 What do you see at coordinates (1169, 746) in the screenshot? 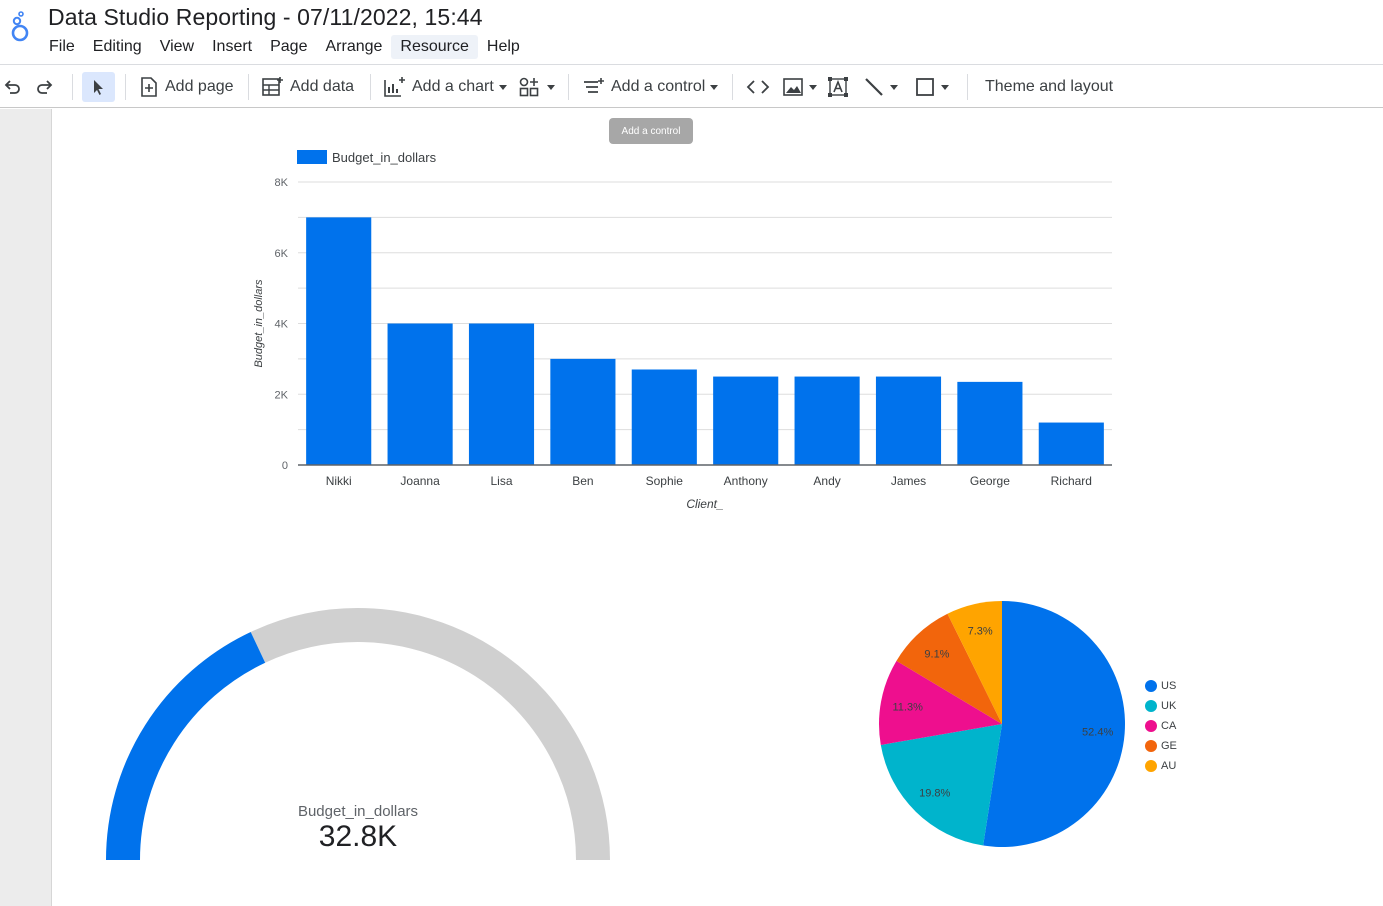
I see `legend-label: GE` at bounding box center [1169, 746].